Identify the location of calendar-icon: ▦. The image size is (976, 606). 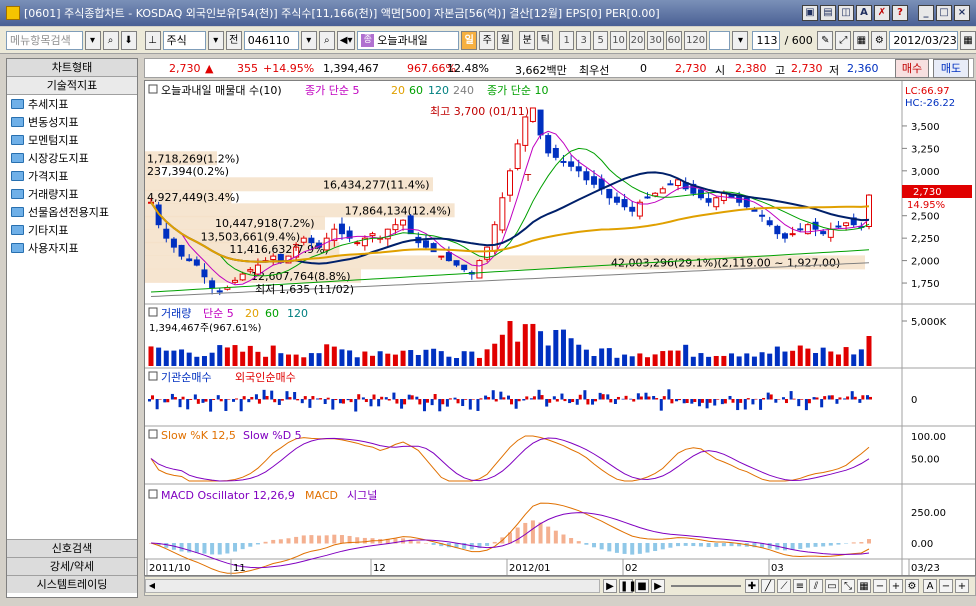
(968, 40).